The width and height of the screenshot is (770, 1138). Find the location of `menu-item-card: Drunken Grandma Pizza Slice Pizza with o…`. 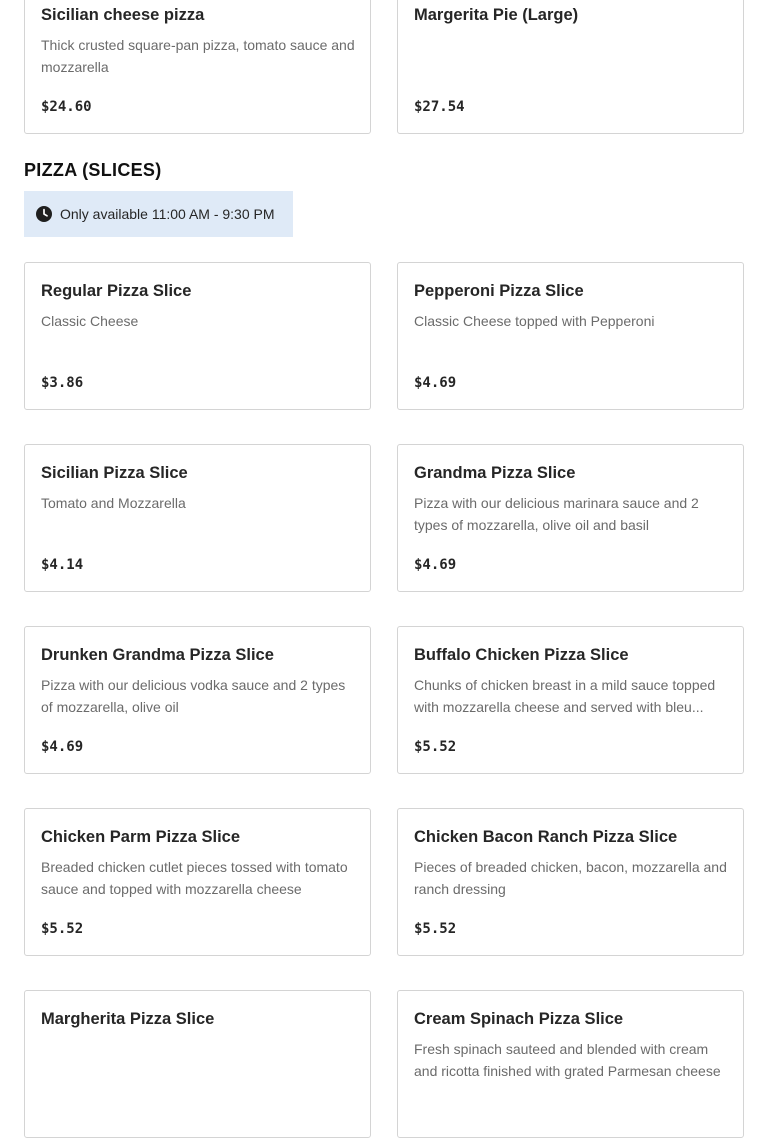

menu-item-card: Drunken Grandma Pizza Slice Pizza with o… is located at coordinates (197, 700).